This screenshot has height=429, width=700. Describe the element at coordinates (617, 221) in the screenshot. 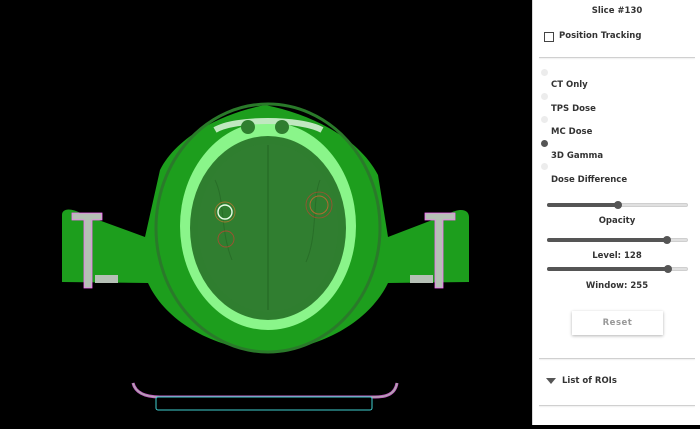

I see `opacity-label: Opacity` at that location.